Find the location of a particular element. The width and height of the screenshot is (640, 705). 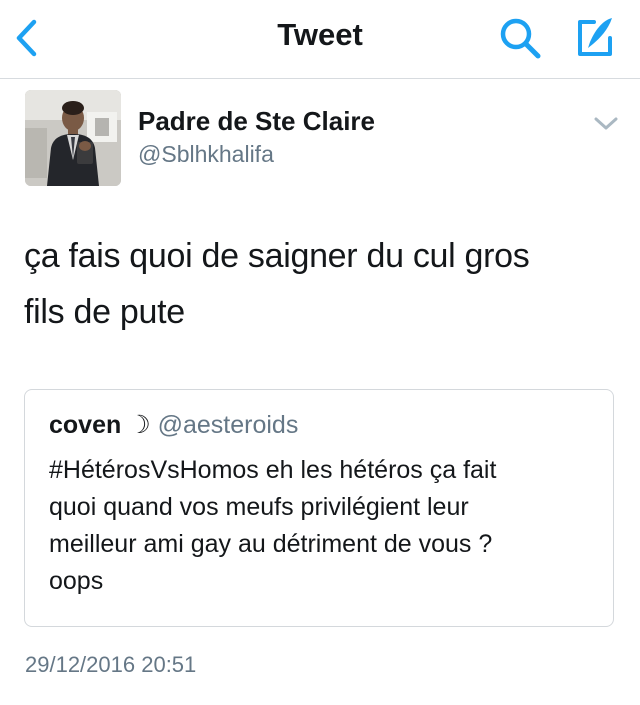

quoted-text-line: meilleur ami gay au détriment de vous ? is located at coordinates (271, 544).